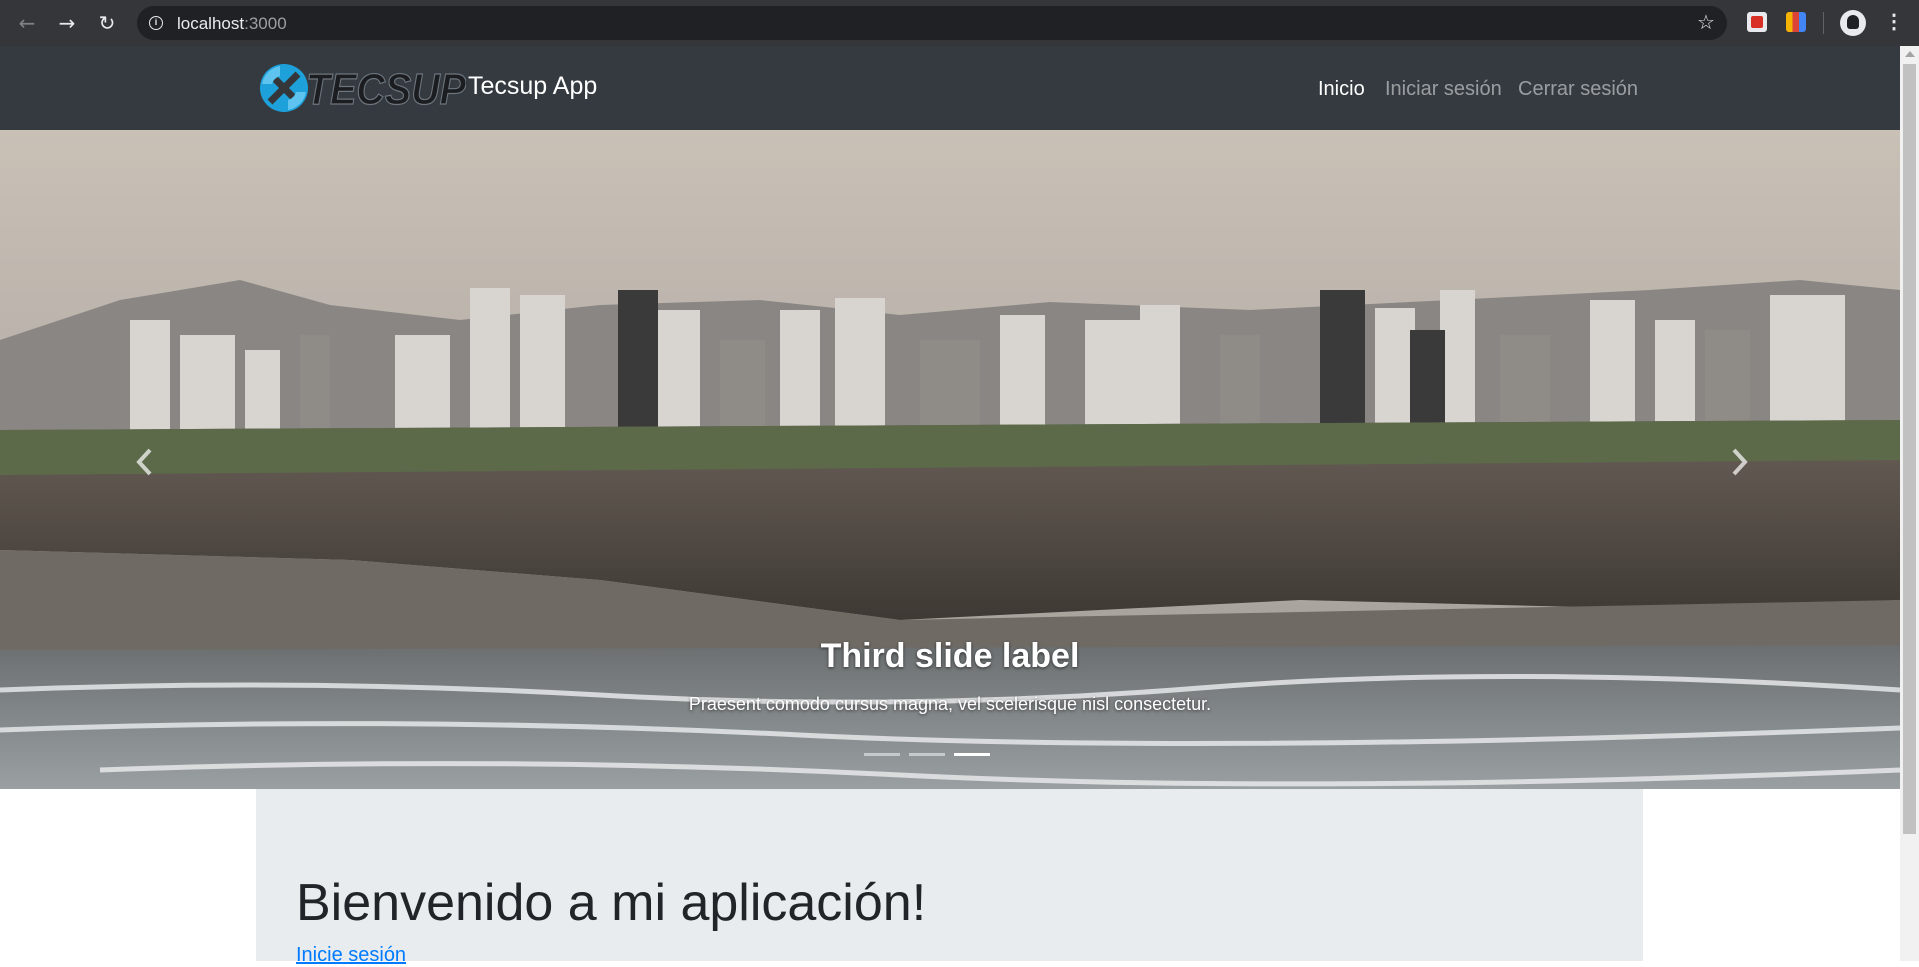 Image resolution: width=1919 pixels, height=967 pixels. What do you see at coordinates (67, 23) in the screenshot?
I see `forward-arrow-icon: →` at bounding box center [67, 23].